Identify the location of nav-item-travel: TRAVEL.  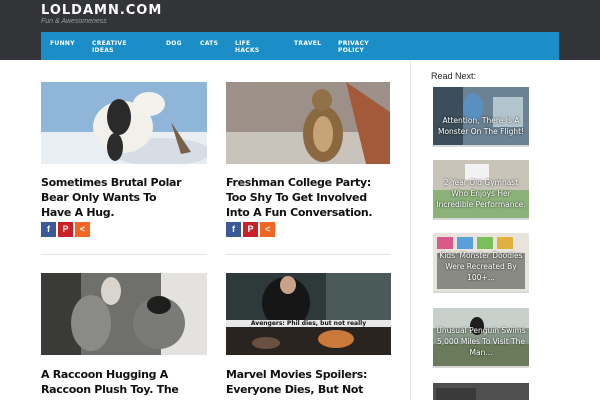
(307, 43).